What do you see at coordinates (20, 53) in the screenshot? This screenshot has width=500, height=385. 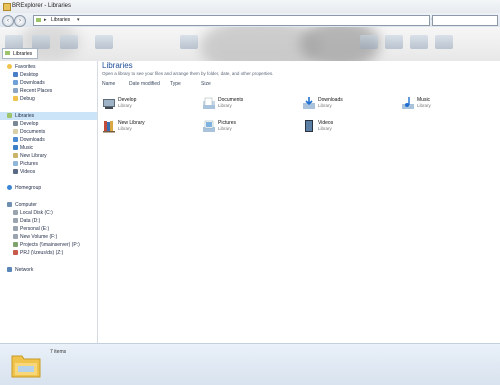 I see `ribbon-tab-libraries: Libraries` at bounding box center [20, 53].